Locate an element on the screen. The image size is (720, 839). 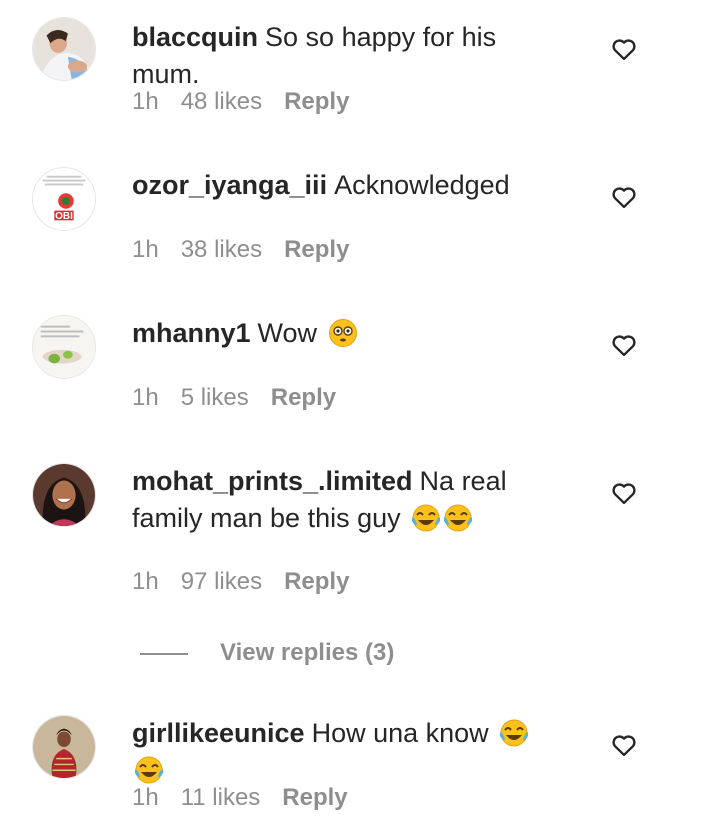
comment-meta: 1h 11 likes Reply is located at coordinates (251, 798).